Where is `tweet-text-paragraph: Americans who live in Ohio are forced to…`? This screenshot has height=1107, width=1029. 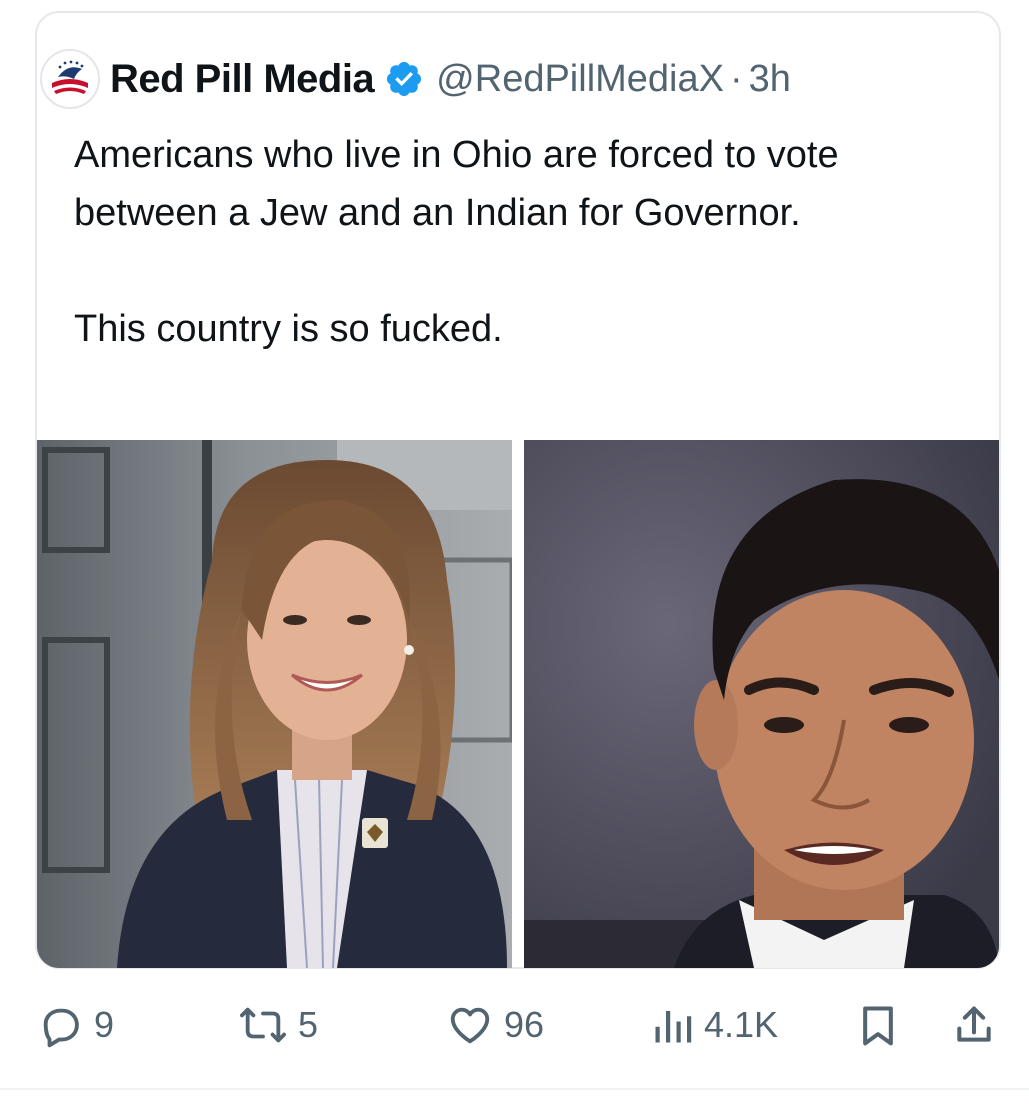
tweet-text-paragraph: Americans who live in Ohio are forced to… is located at coordinates (456, 184).